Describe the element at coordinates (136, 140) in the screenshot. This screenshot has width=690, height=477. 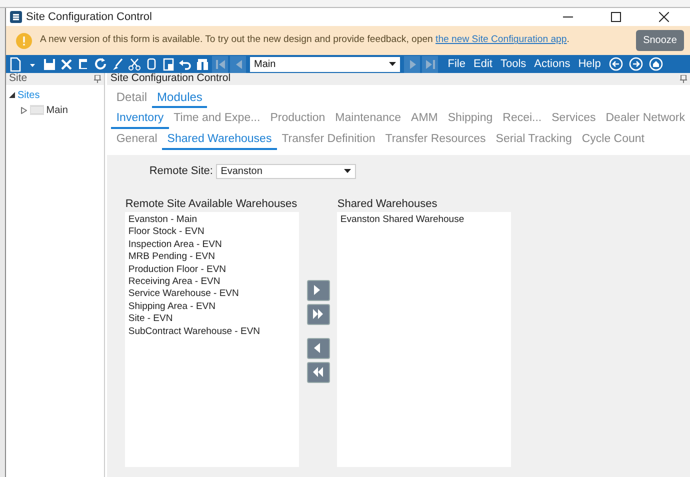
I see `tab: General` at that location.